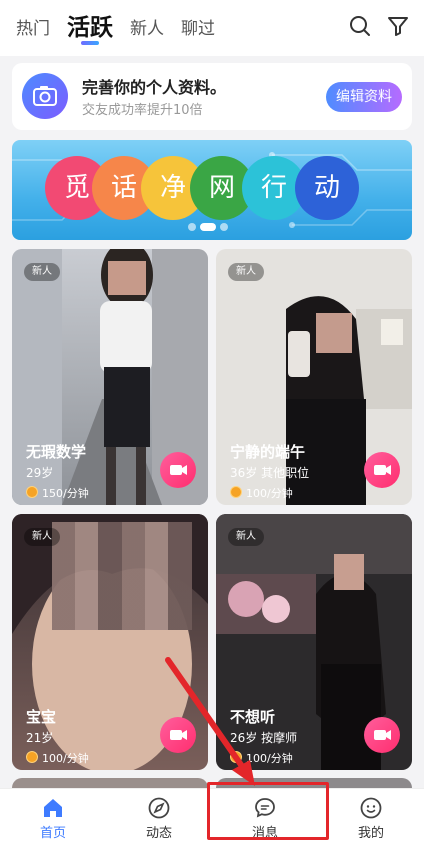  Describe the element at coordinates (41, 717) in the screenshot. I see `user-name: 宝宝` at that location.